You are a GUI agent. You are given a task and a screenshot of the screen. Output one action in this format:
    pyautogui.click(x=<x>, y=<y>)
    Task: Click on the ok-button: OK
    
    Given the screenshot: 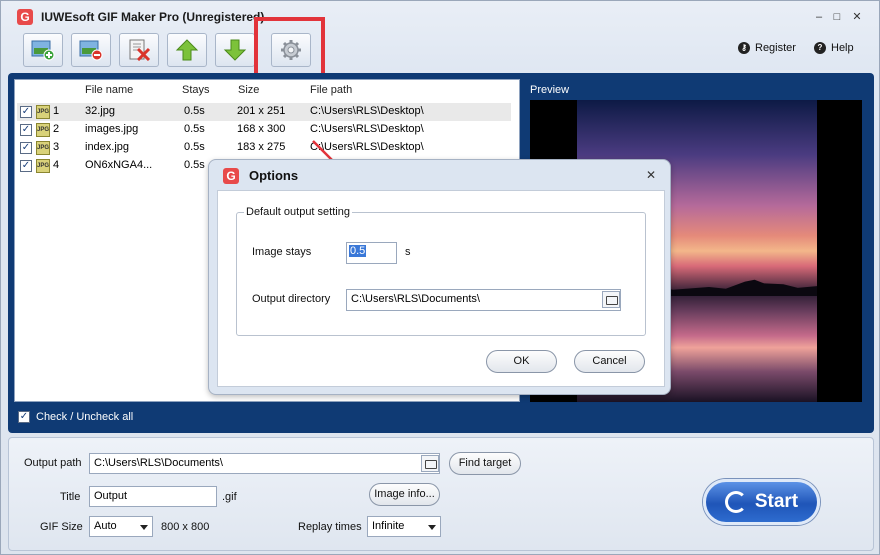 What is the action you would take?
    pyautogui.click(x=521, y=361)
    